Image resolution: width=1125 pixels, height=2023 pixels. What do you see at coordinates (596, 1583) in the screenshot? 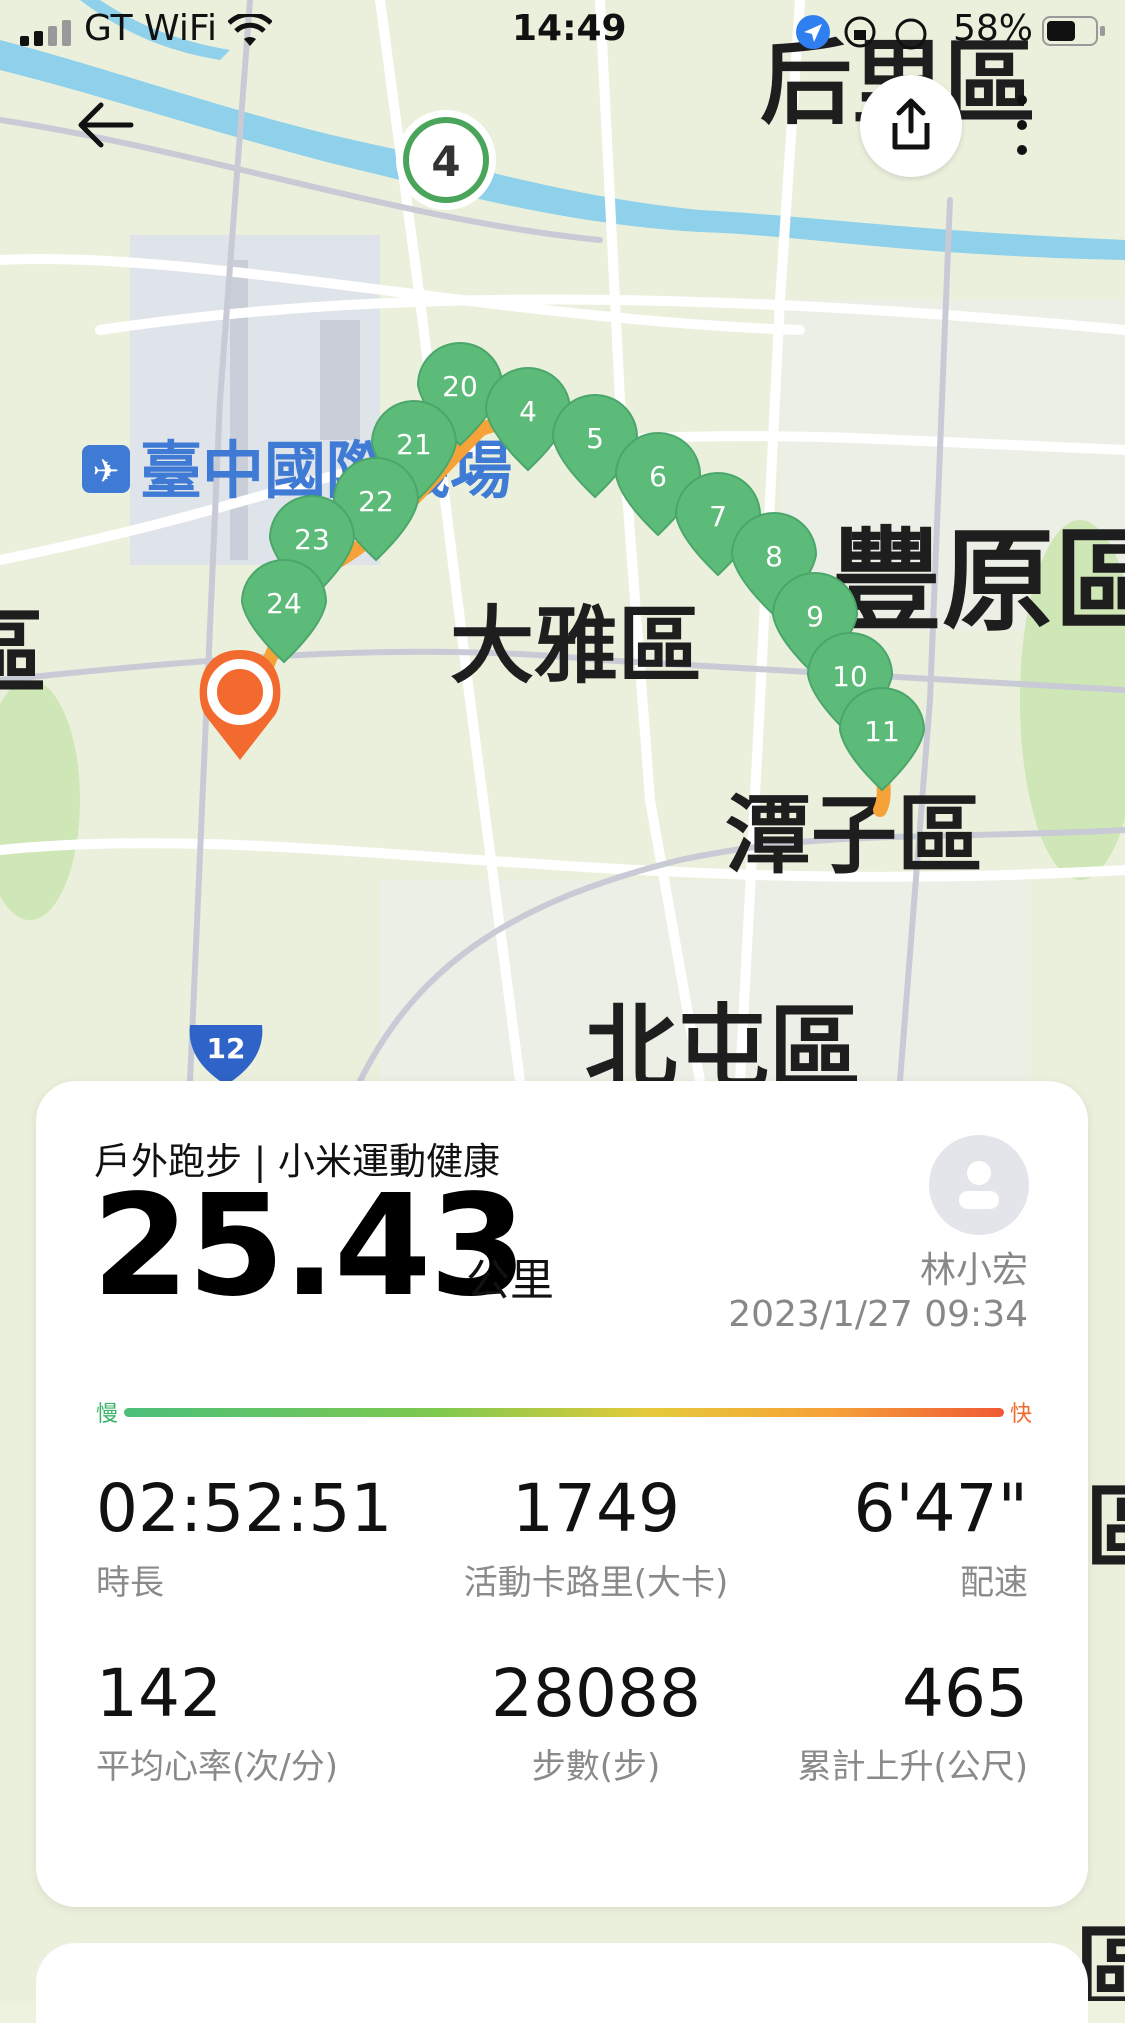
I see `calories-label: 活動卡路里(大卡)` at bounding box center [596, 1583].